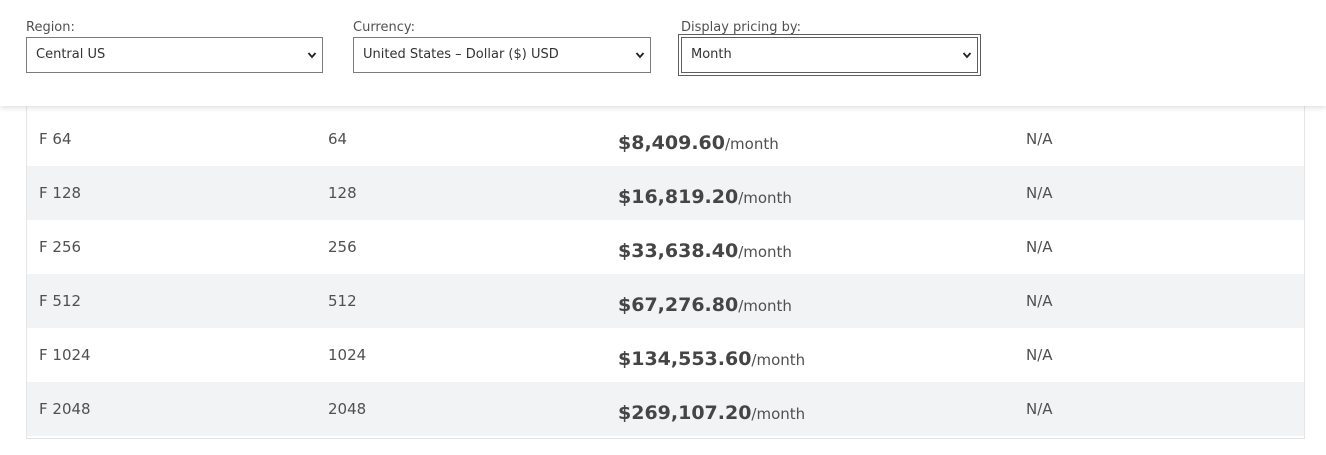 The width and height of the screenshot is (1326, 455). I want to click on price-cell: $134,553.60/month, so click(711, 359).